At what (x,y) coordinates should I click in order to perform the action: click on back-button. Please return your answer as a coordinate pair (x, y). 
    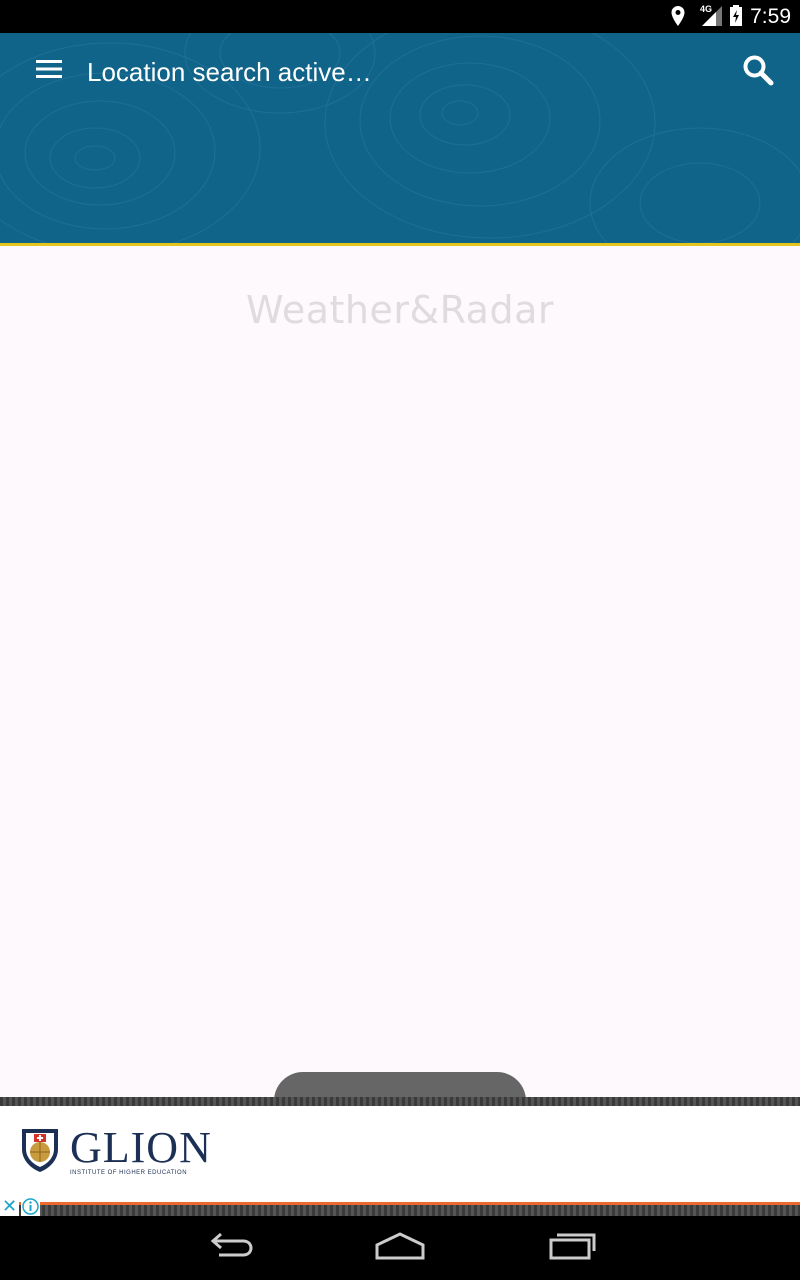
    Looking at the image, I should click on (230, 1248).